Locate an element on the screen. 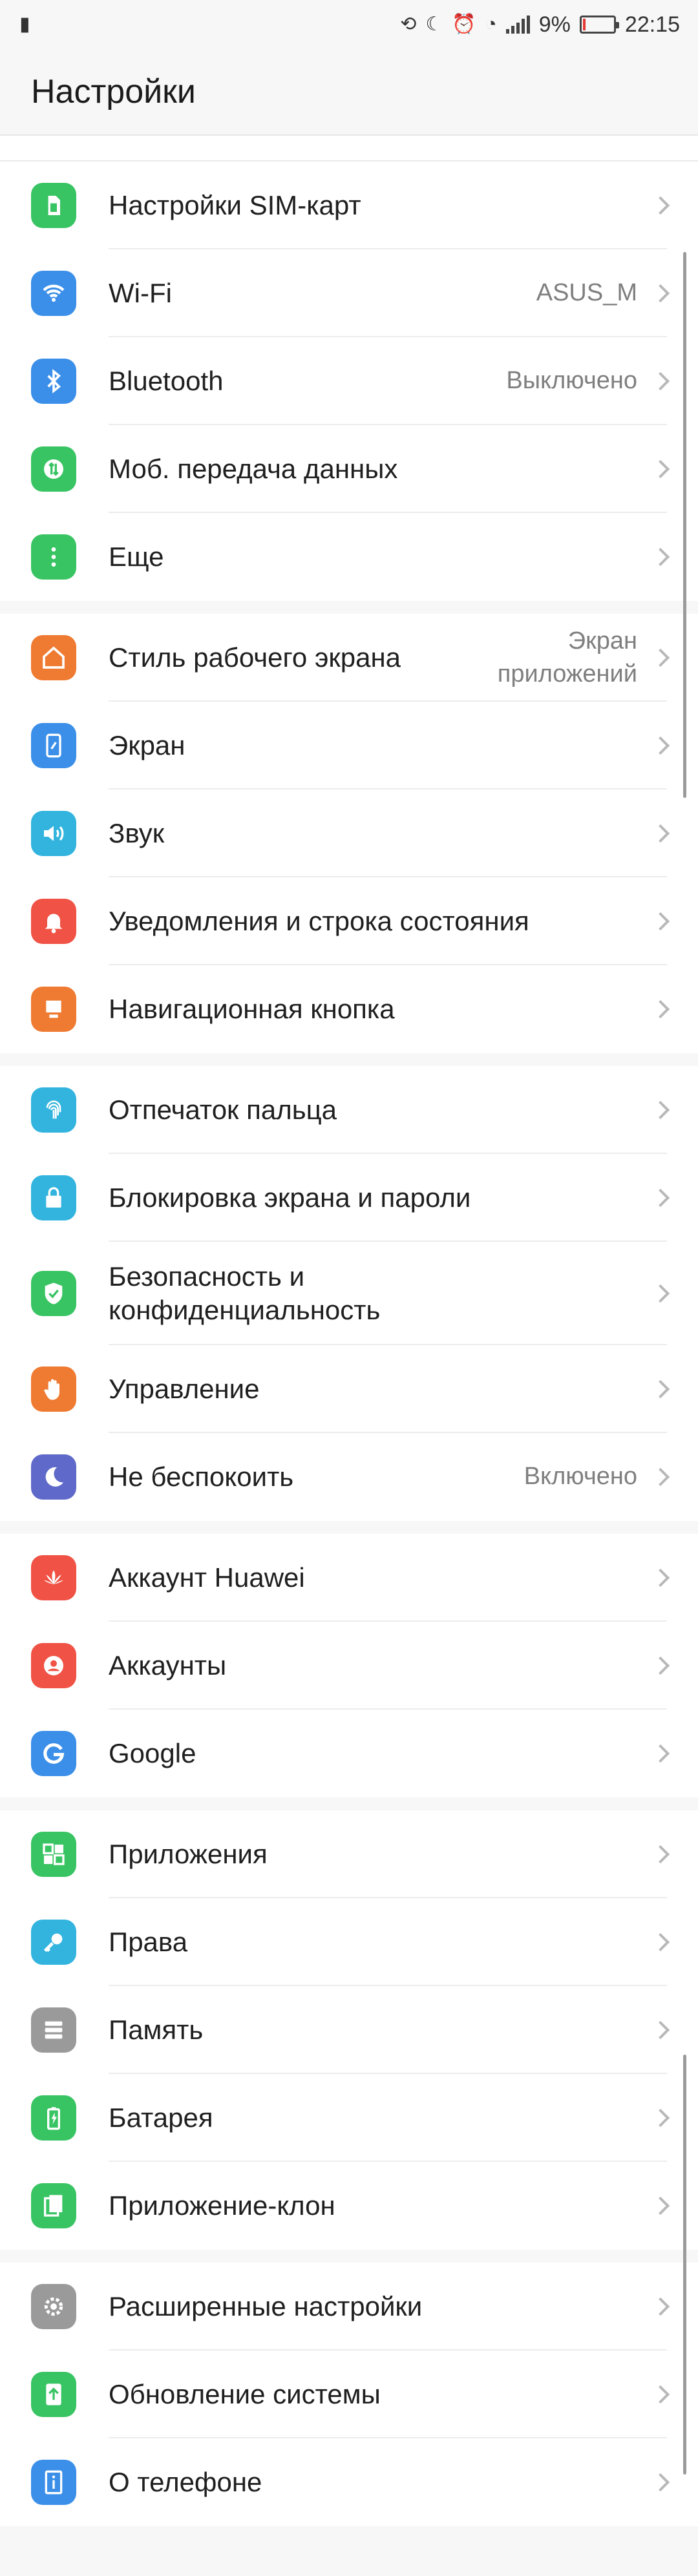  settings-item: Аккаунты is located at coordinates (349, 1666).